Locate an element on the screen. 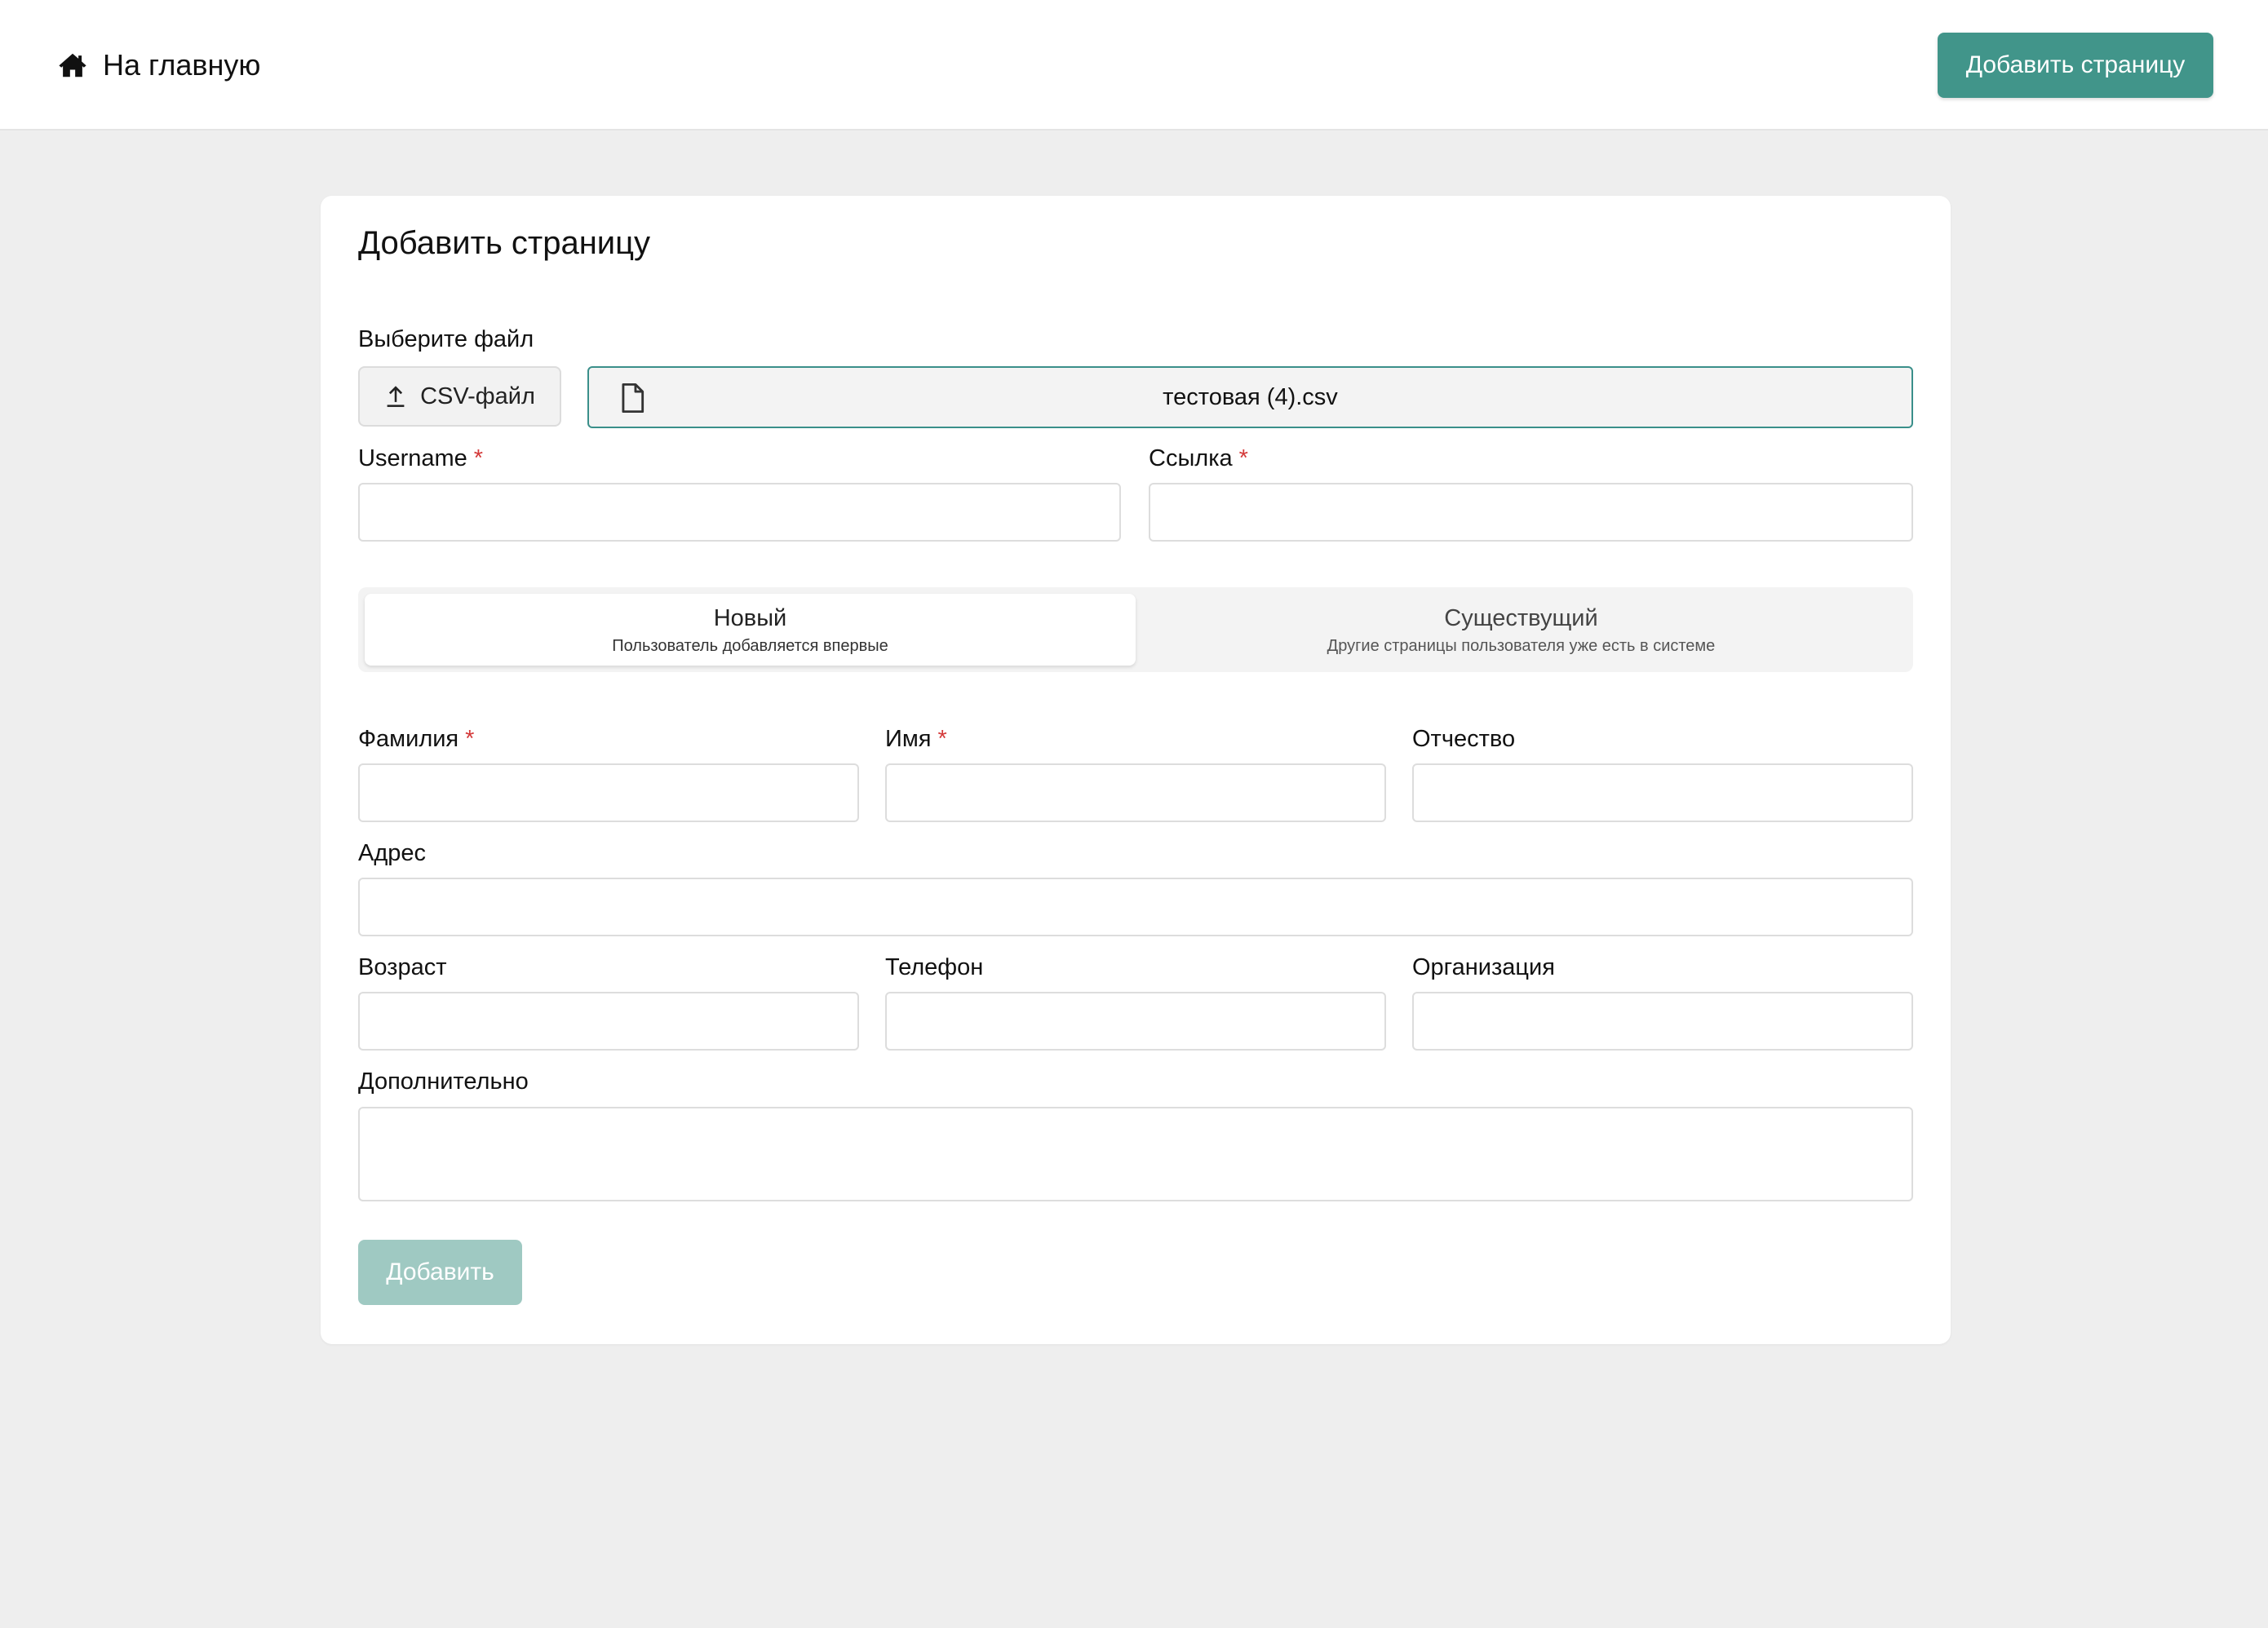  address-input is located at coordinates (1135, 907).